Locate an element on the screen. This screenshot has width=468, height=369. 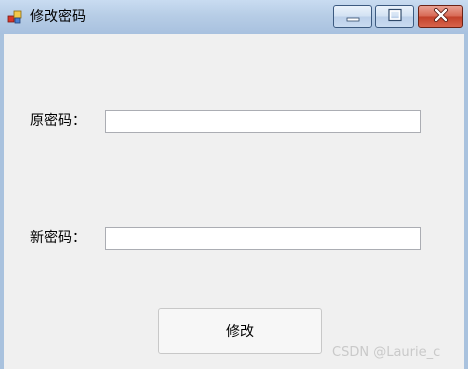
minimize-button is located at coordinates (352, 16).